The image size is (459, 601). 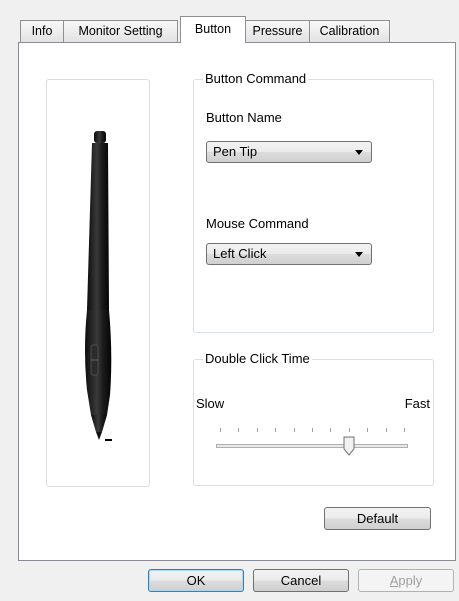 I want to click on button-name-value: Pen Tip, so click(x=235, y=151).